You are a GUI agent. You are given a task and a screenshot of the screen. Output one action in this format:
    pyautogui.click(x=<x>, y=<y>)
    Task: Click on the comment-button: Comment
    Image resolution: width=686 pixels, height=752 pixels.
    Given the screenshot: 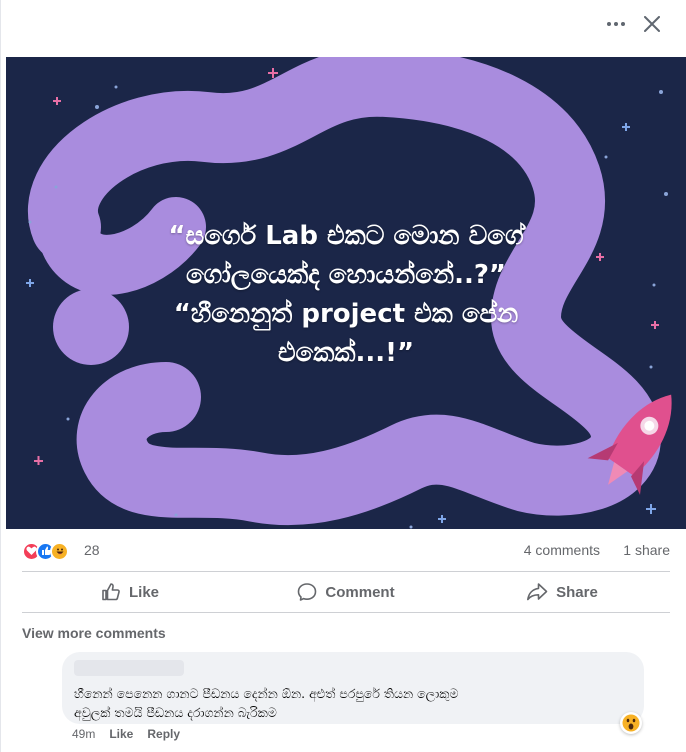 What is the action you would take?
    pyautogui.click(x=346, y=592)
    